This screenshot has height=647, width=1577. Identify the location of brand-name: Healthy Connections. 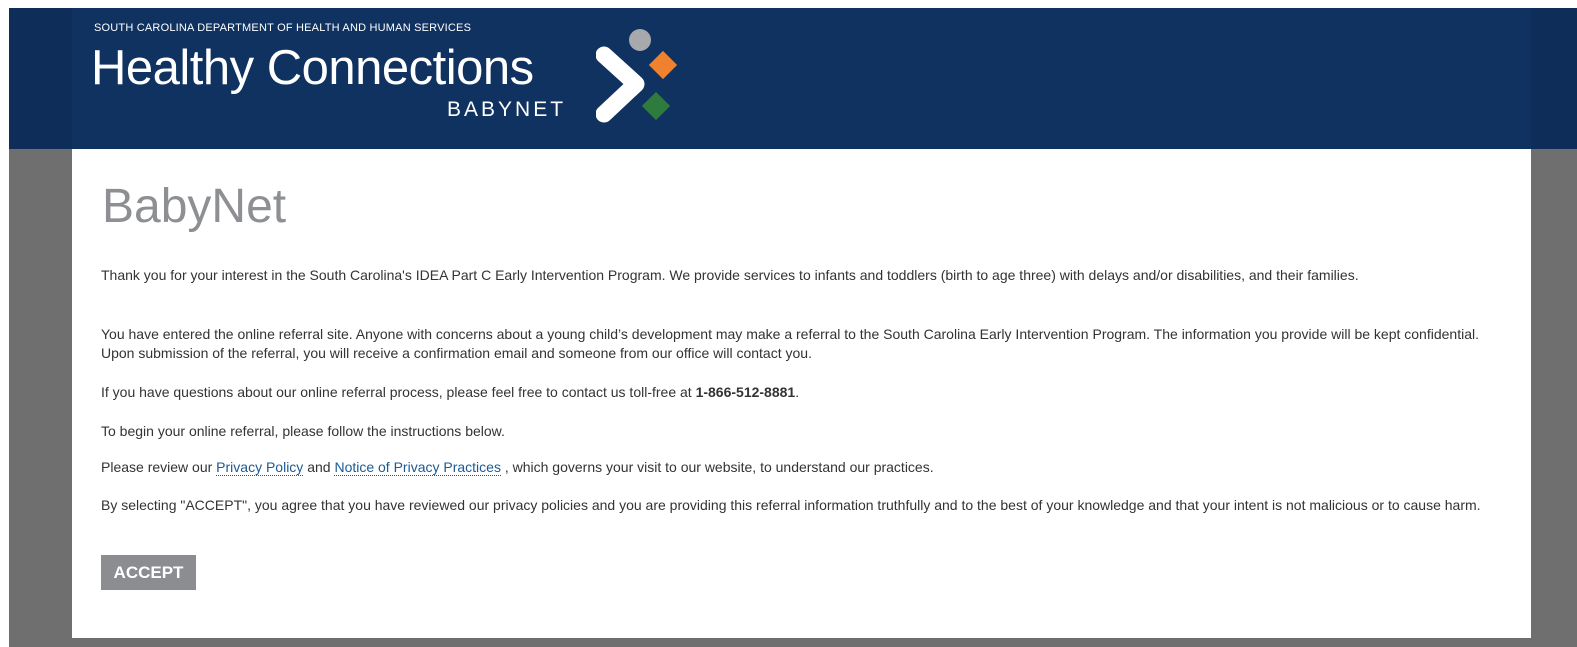
(312, 68).